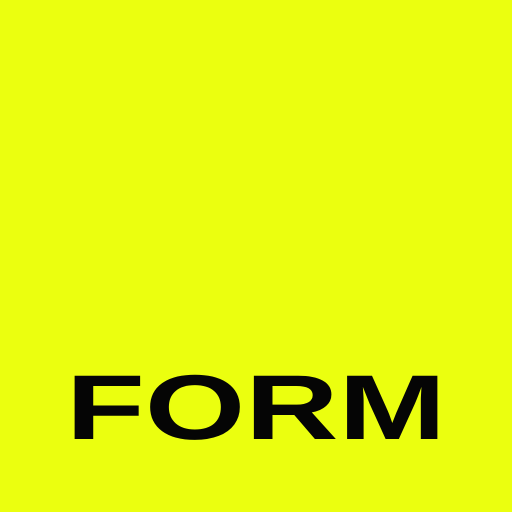 The height and width of the screenshot is (512, 512). I want to click on wordmark-text: FORM, so click(256, 408).